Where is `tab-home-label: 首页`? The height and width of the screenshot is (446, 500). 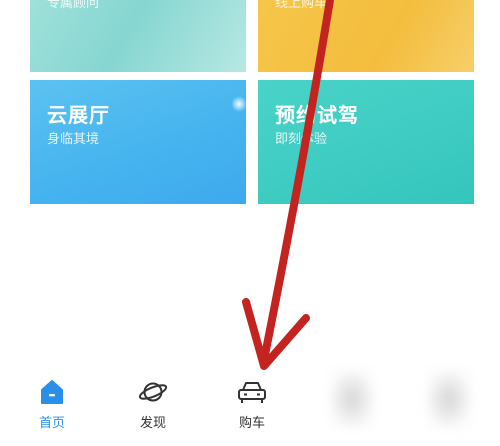 tab-home-label: 首页 is located at coordinates (51, 423).